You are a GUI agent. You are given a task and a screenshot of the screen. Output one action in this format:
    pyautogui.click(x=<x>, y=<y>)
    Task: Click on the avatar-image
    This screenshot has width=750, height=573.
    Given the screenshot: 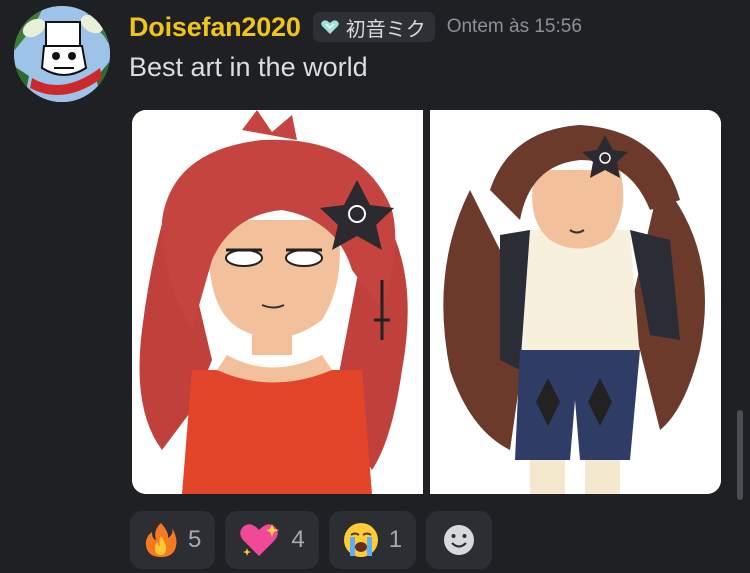 What is the action you would take?
    pyautogui.click(x=62, y=54)
    